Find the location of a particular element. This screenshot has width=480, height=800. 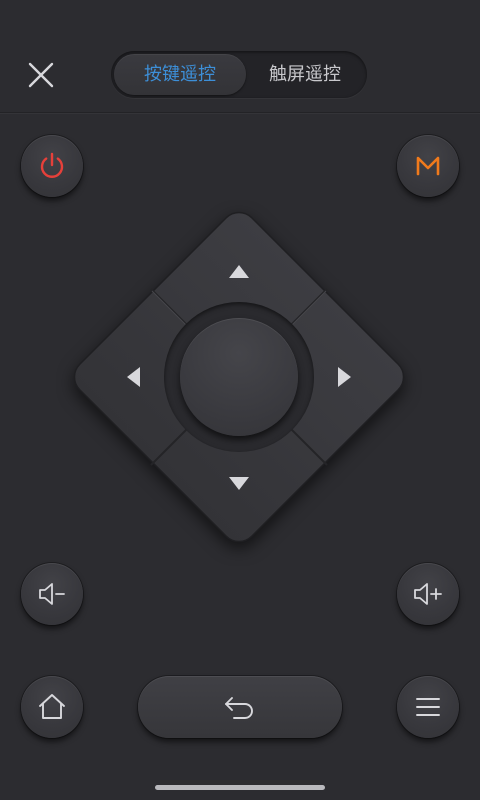

home-icon is located at coordinates (52, 706).